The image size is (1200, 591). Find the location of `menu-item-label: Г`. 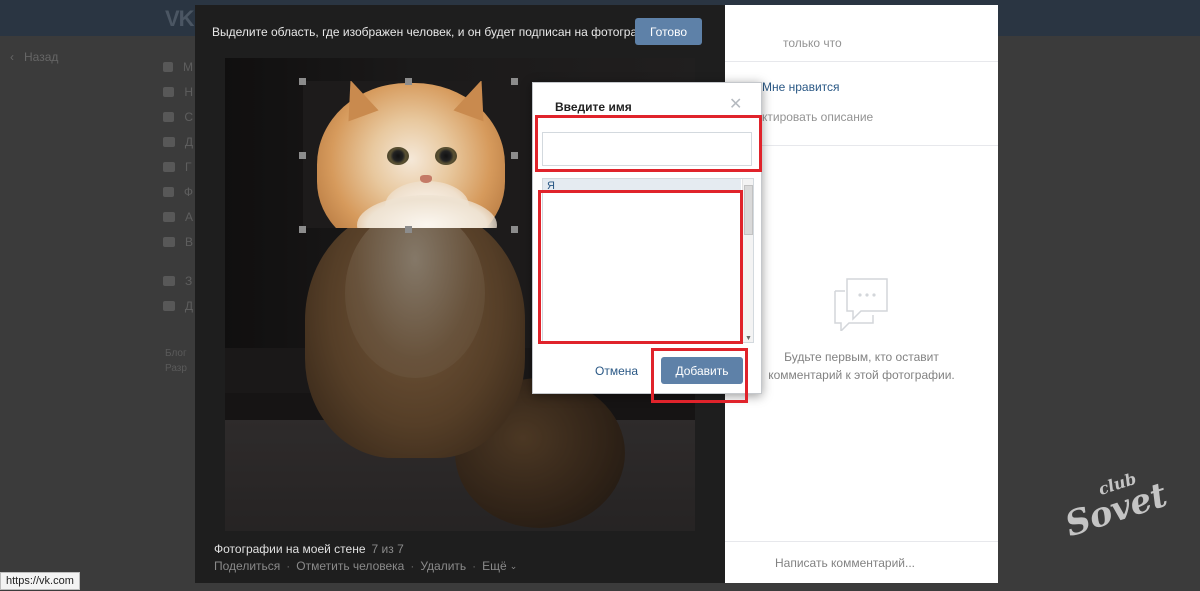

menu-item-label: Г is located at coordinates (188, 166).